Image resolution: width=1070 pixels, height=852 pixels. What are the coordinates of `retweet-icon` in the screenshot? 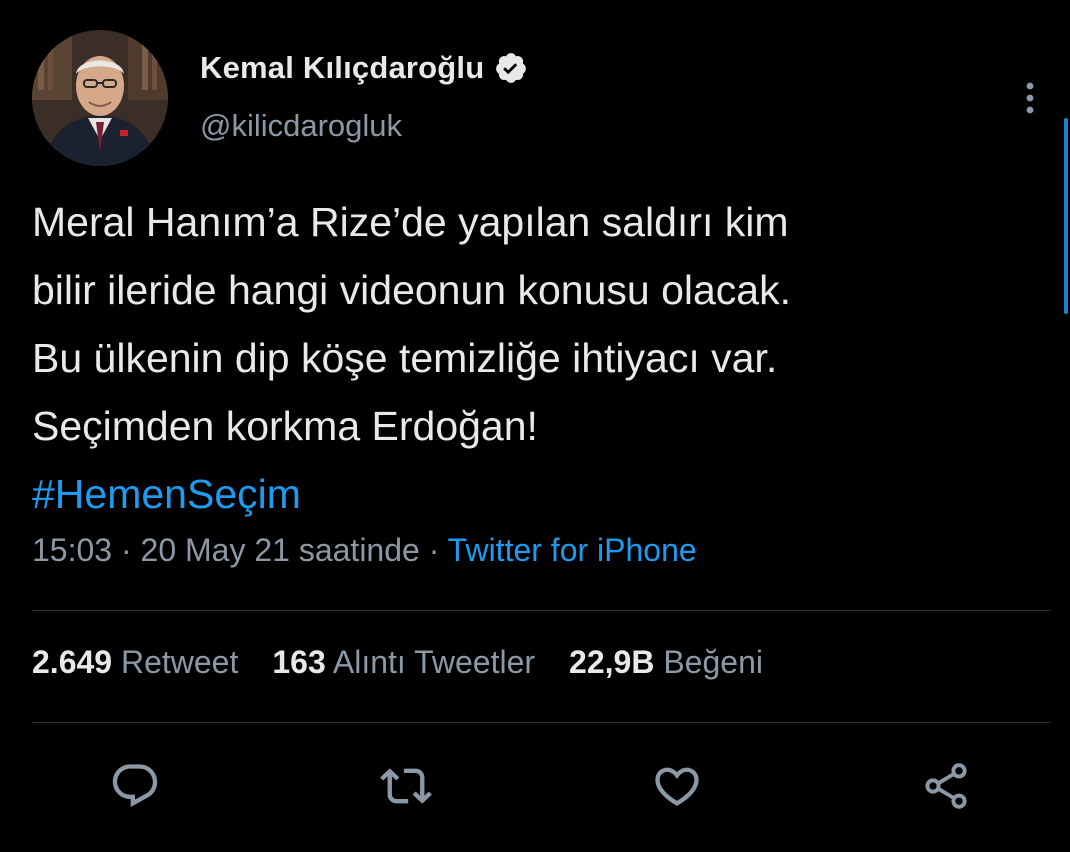 It's located at (406, 786).